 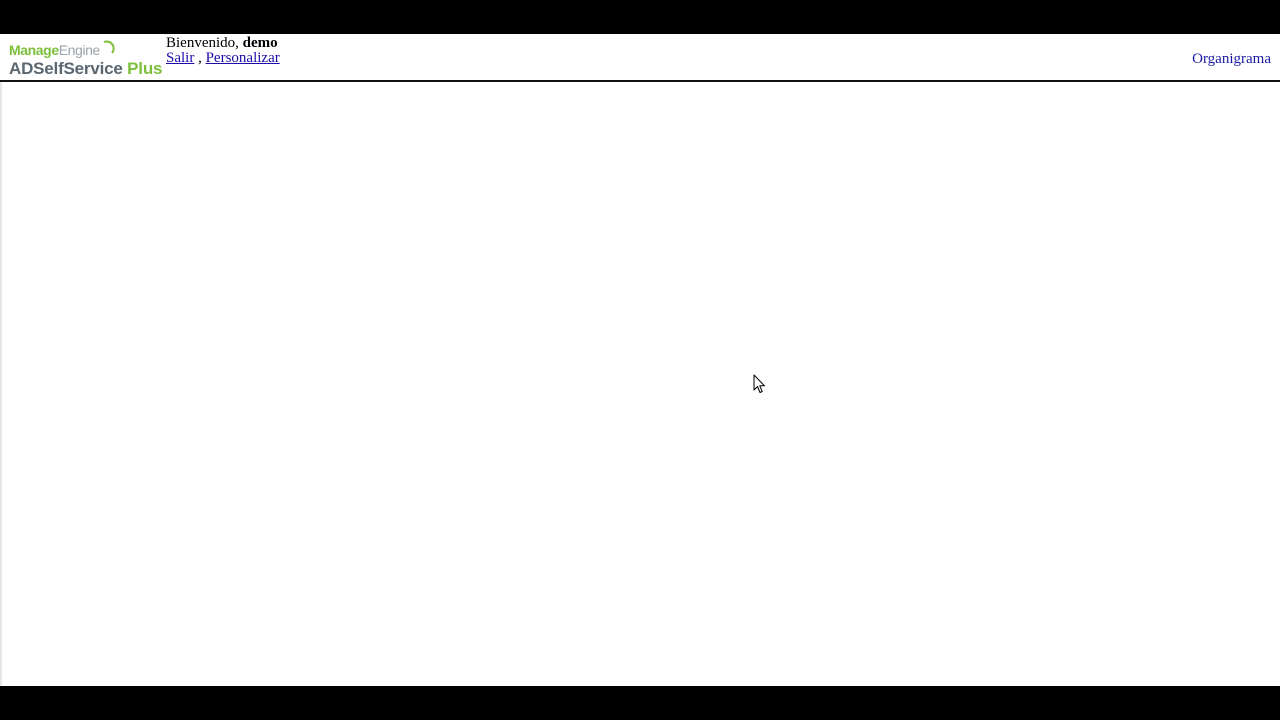 What do you see at coordinates (34, 50) in the screenshot?
I see `logo-brand-part1: Manage` at bounding box center [34, 50].